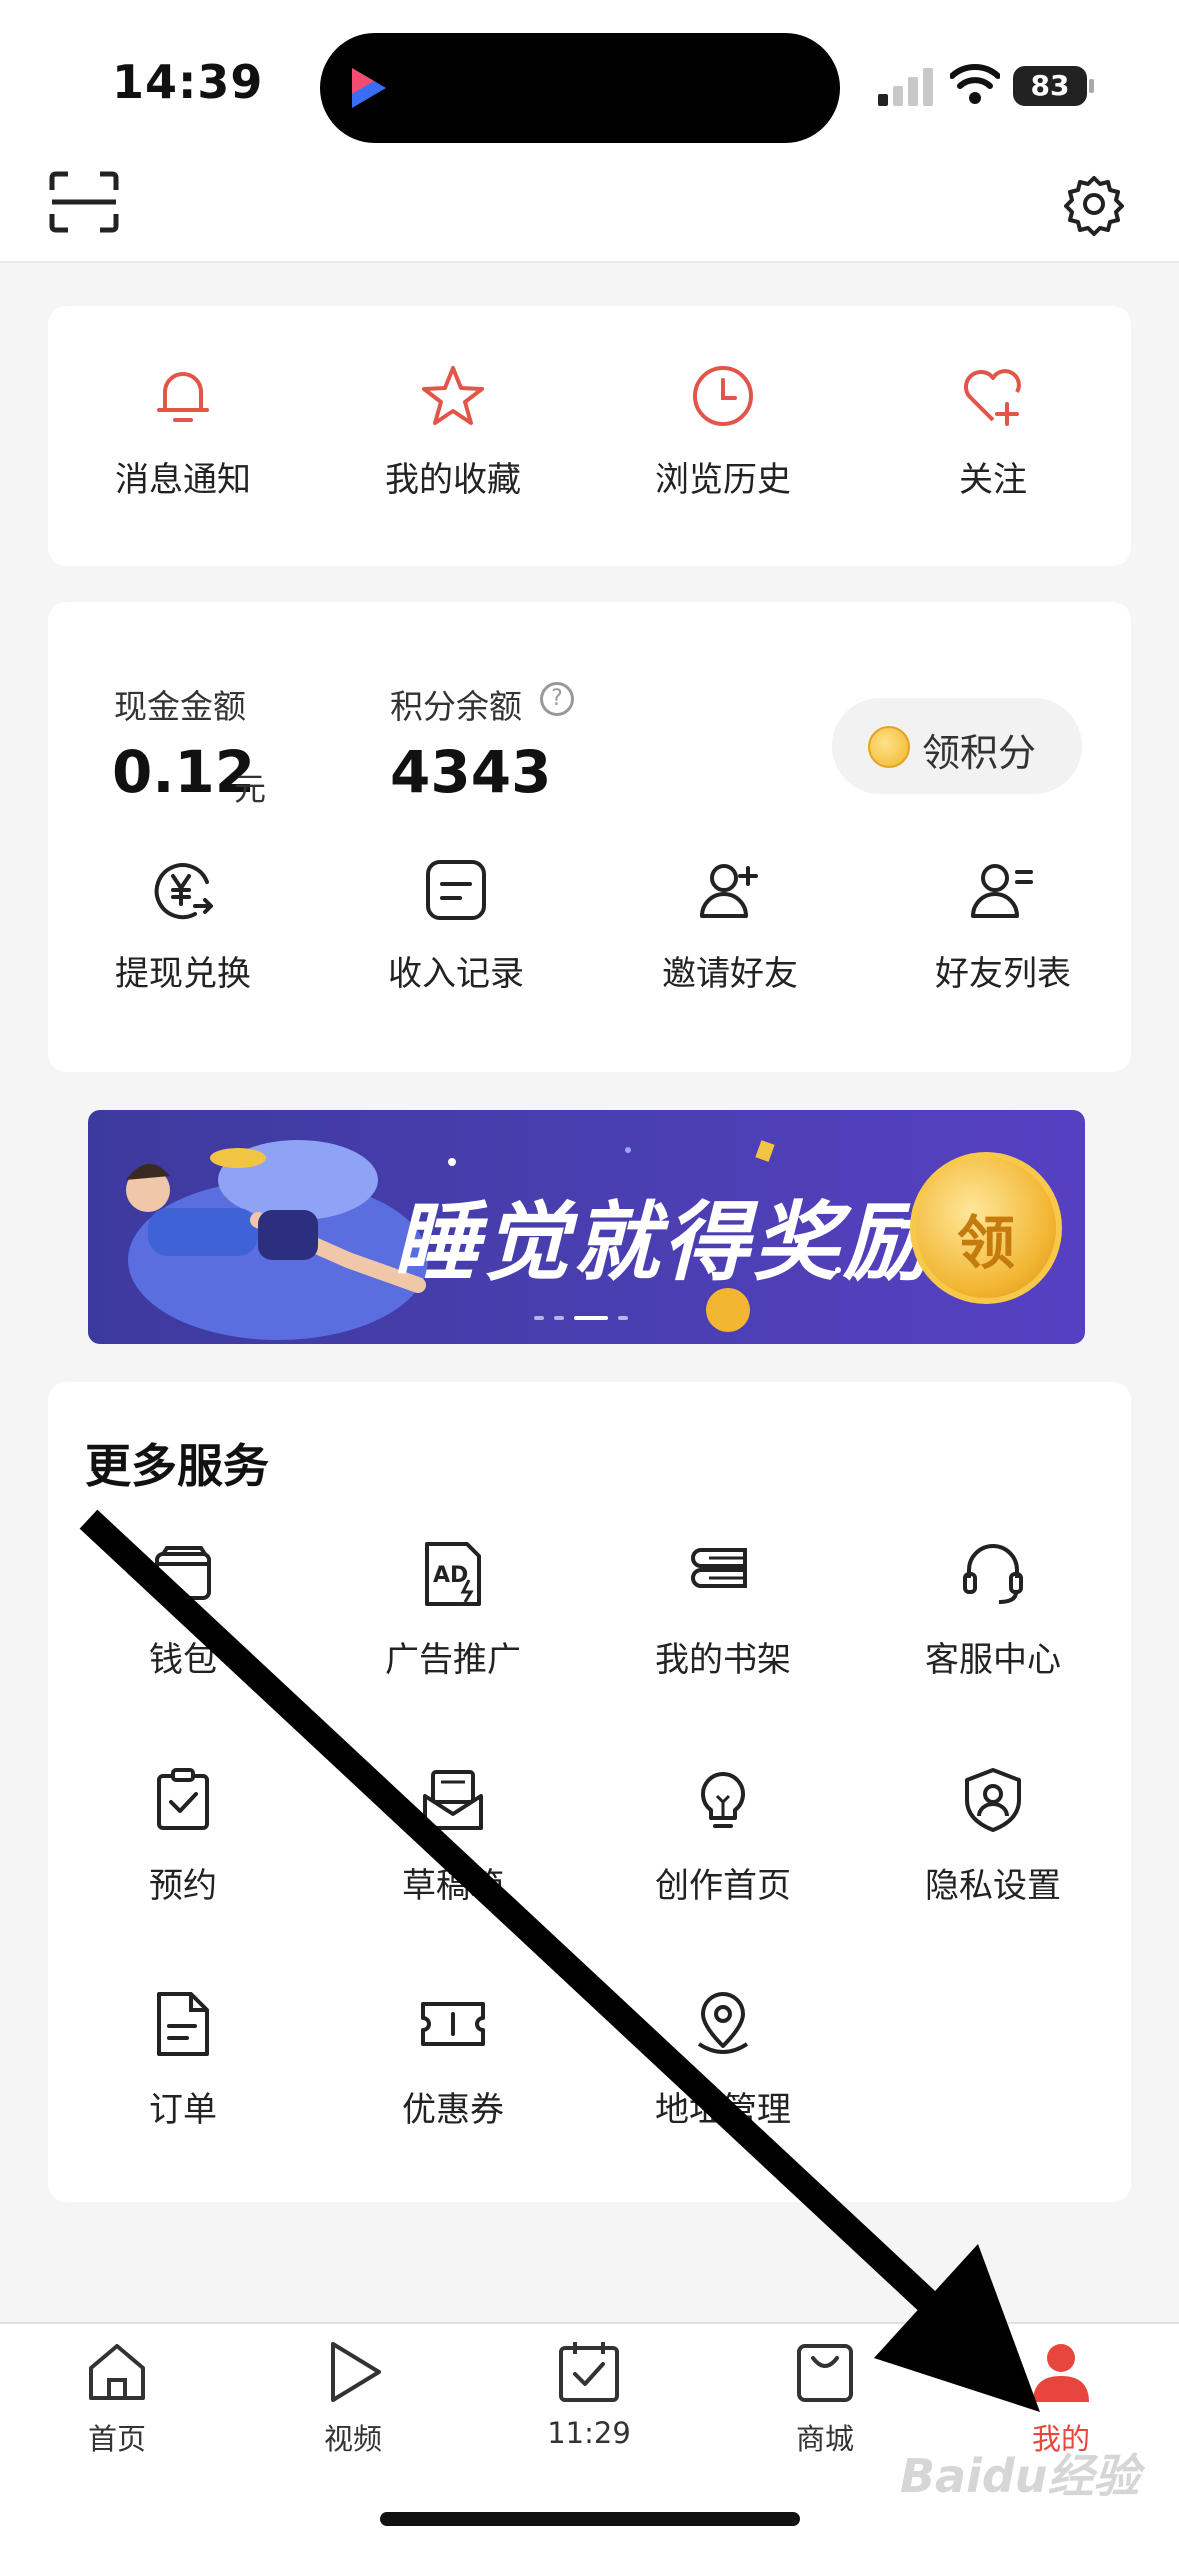 The width and height of the screenshot is (1179, 2556). Describe the element at coordinates (557, 699) in the screenshot. I see `help-icon: ?` at that location.